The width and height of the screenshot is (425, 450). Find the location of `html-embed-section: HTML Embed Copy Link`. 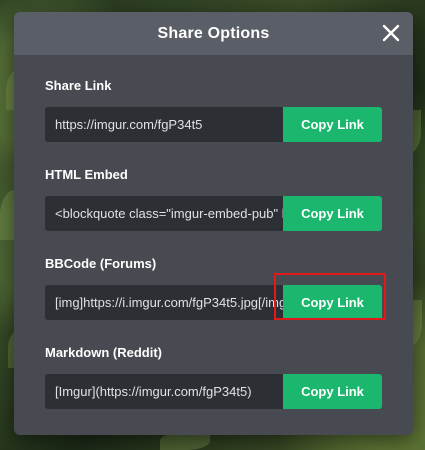

html-embed-section: HTML Embed Copy Link is located at coordinates (213, 199).